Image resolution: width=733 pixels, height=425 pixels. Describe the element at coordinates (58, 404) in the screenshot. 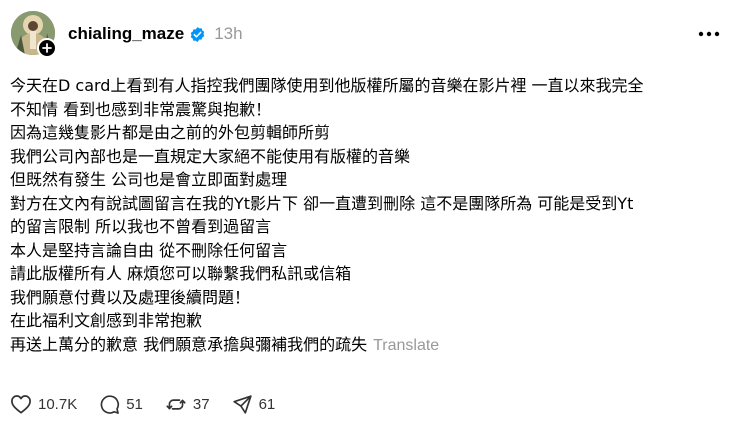

I see `like-count: 10.7K` at that location.